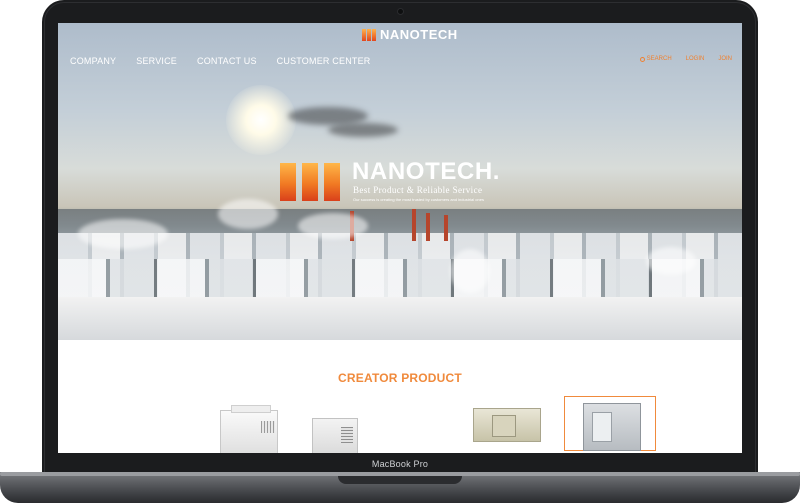  What do you see at coordinates (659, 59) in the screenshot?
I see `search-label: SEARCH` at bounding box center [659, 59].